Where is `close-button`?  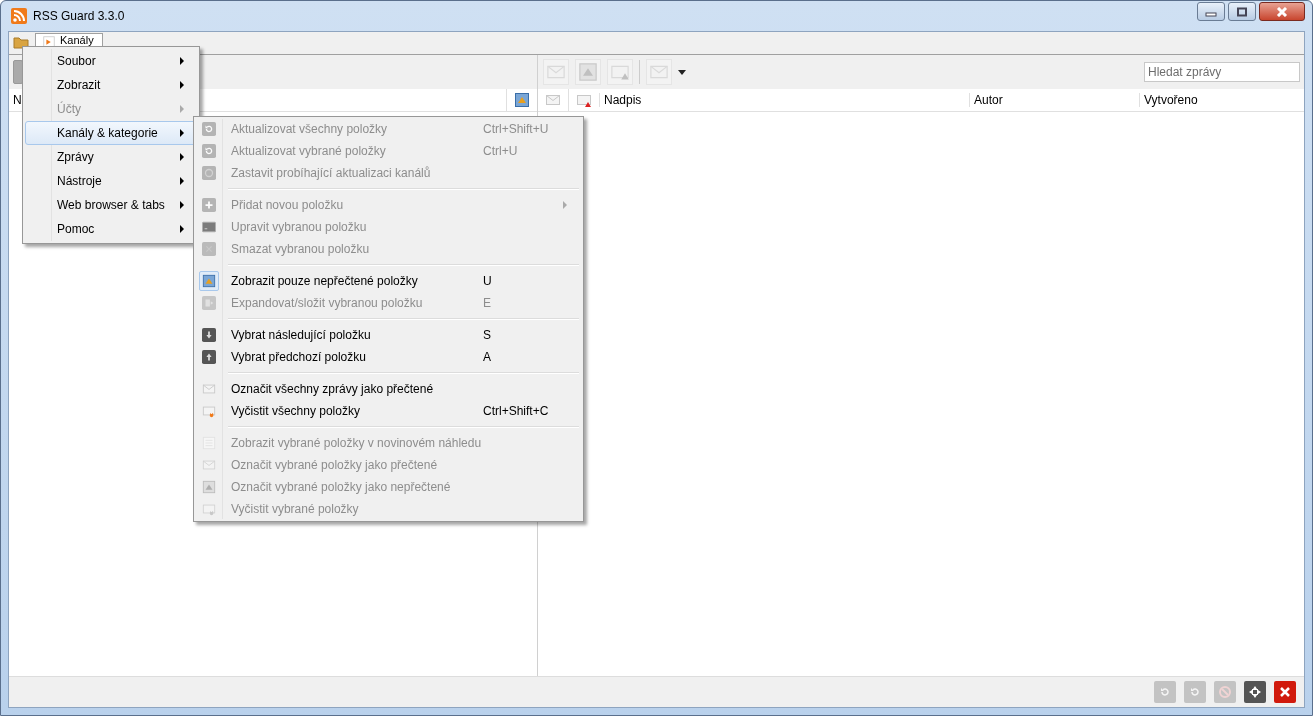
close-button is located at coordinates (1282, 11).